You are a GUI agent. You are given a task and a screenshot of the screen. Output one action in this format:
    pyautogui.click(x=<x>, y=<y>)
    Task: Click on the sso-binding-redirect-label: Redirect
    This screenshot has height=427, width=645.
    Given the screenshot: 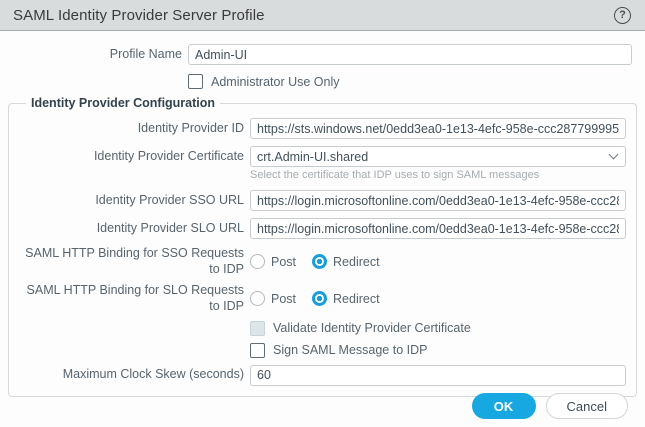 What is the action you would take?
    pyautogui.click(x=356, y=261)
    